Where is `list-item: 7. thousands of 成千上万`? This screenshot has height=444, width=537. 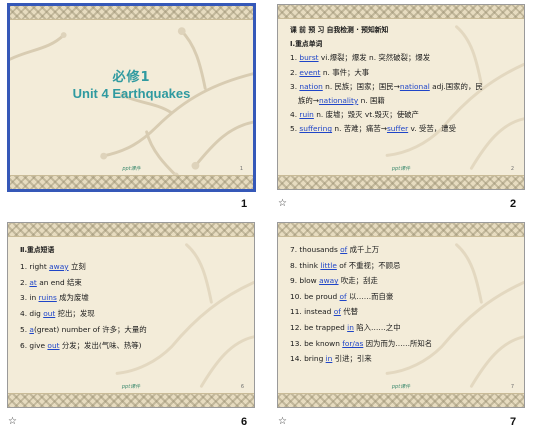
list-item: 7. thousands of 成千上万 is located at coordinates (335, 249).